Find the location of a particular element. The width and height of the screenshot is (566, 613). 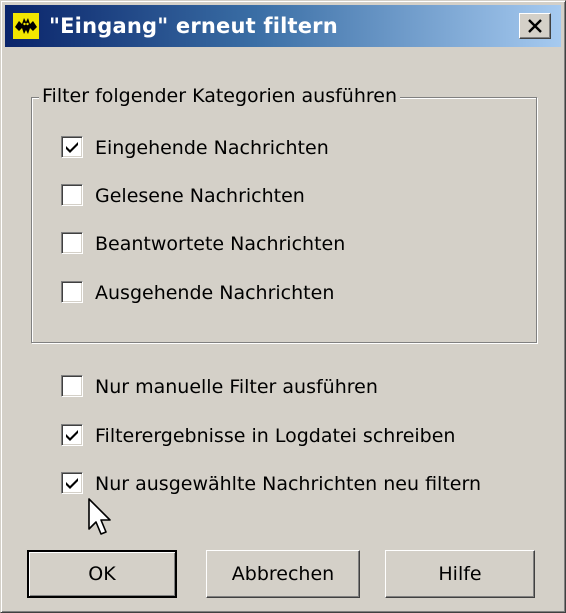

checkbox-label: Eingehende Nachrichten is located at coordinates (212, 148).